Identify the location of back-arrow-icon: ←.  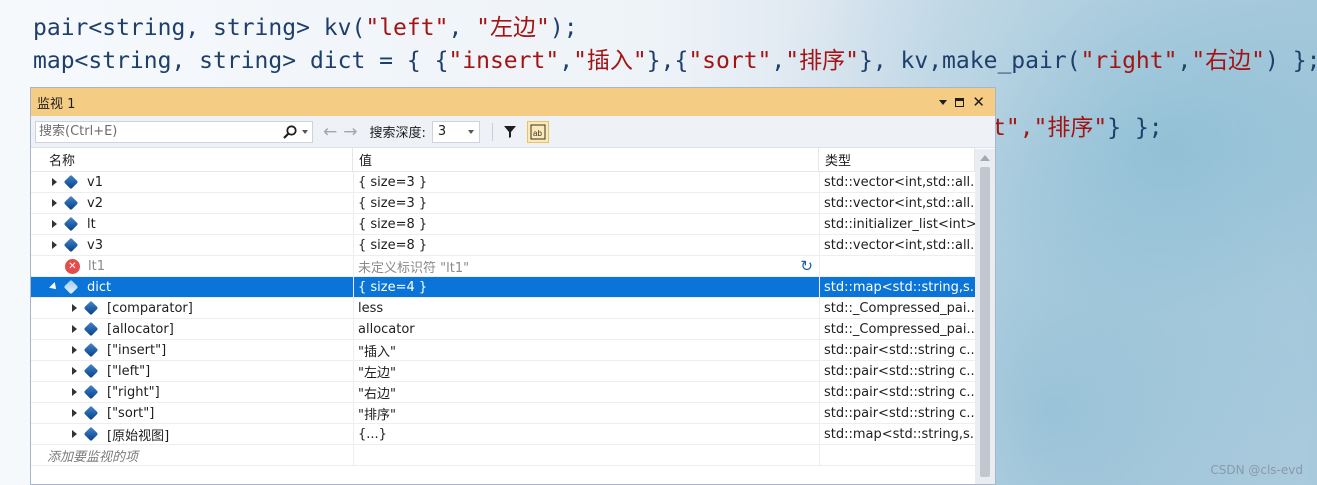
(330, 132).